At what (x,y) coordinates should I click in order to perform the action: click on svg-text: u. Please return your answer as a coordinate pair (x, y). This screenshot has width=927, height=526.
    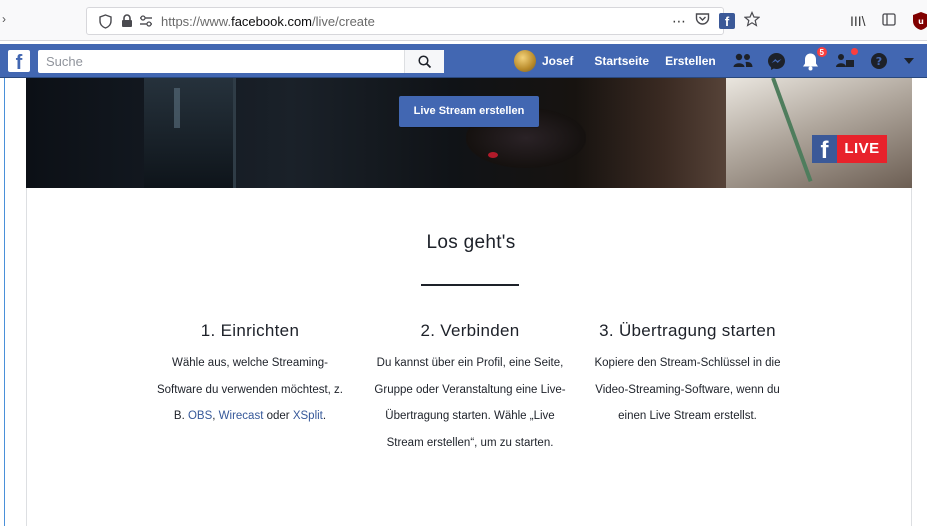
    Looking at the image, I should click on (921, 21).